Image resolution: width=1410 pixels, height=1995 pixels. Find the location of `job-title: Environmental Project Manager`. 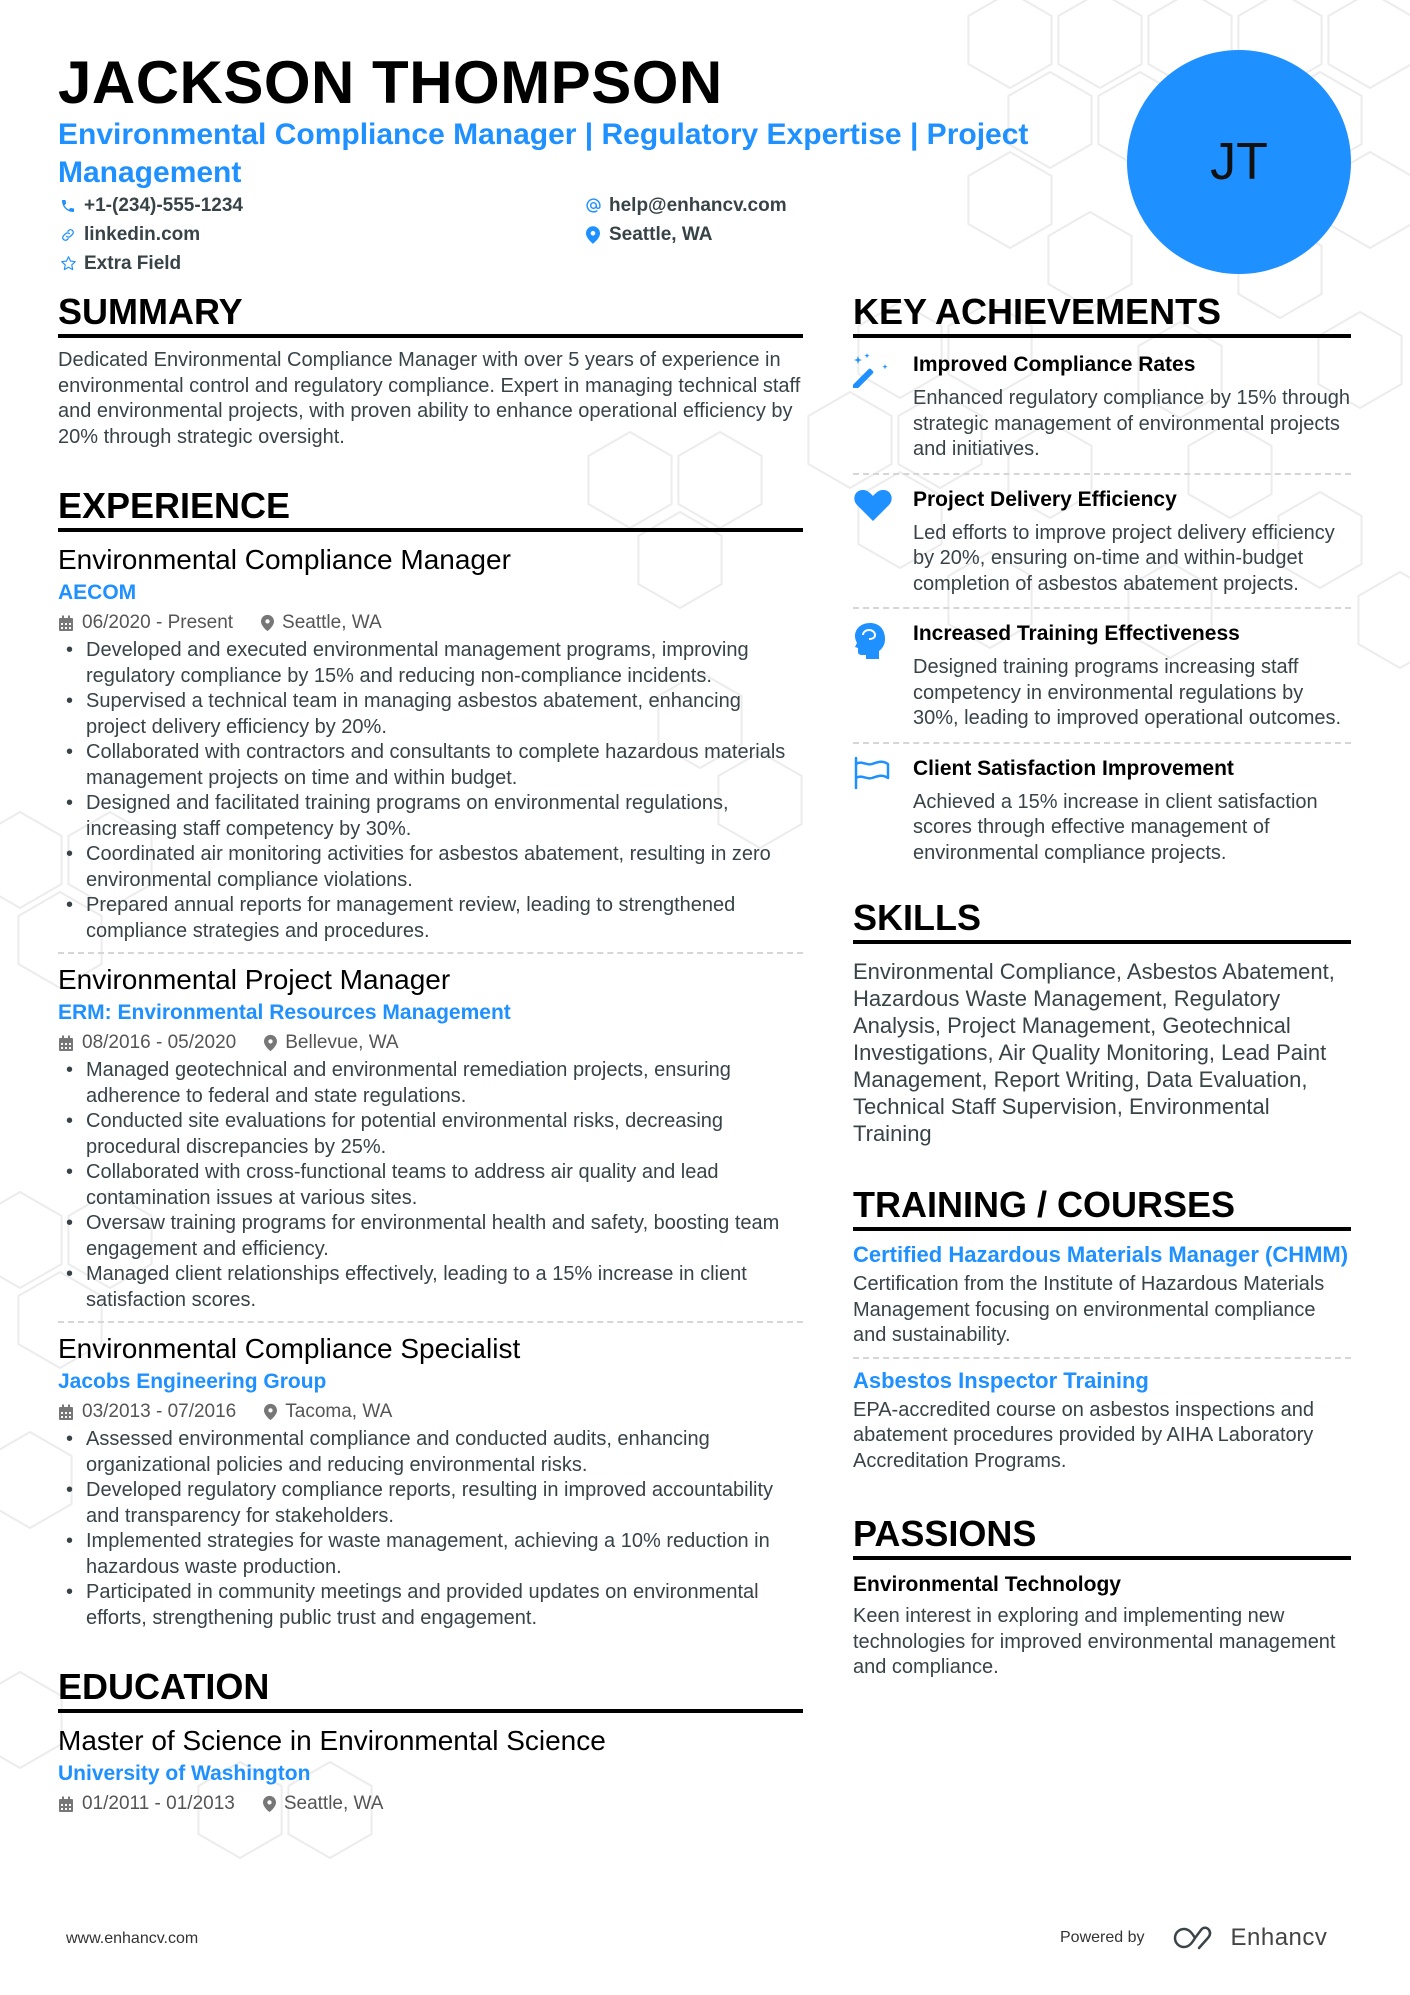

job-title: Environmental Project Manager is located at coordinates (254, 979).